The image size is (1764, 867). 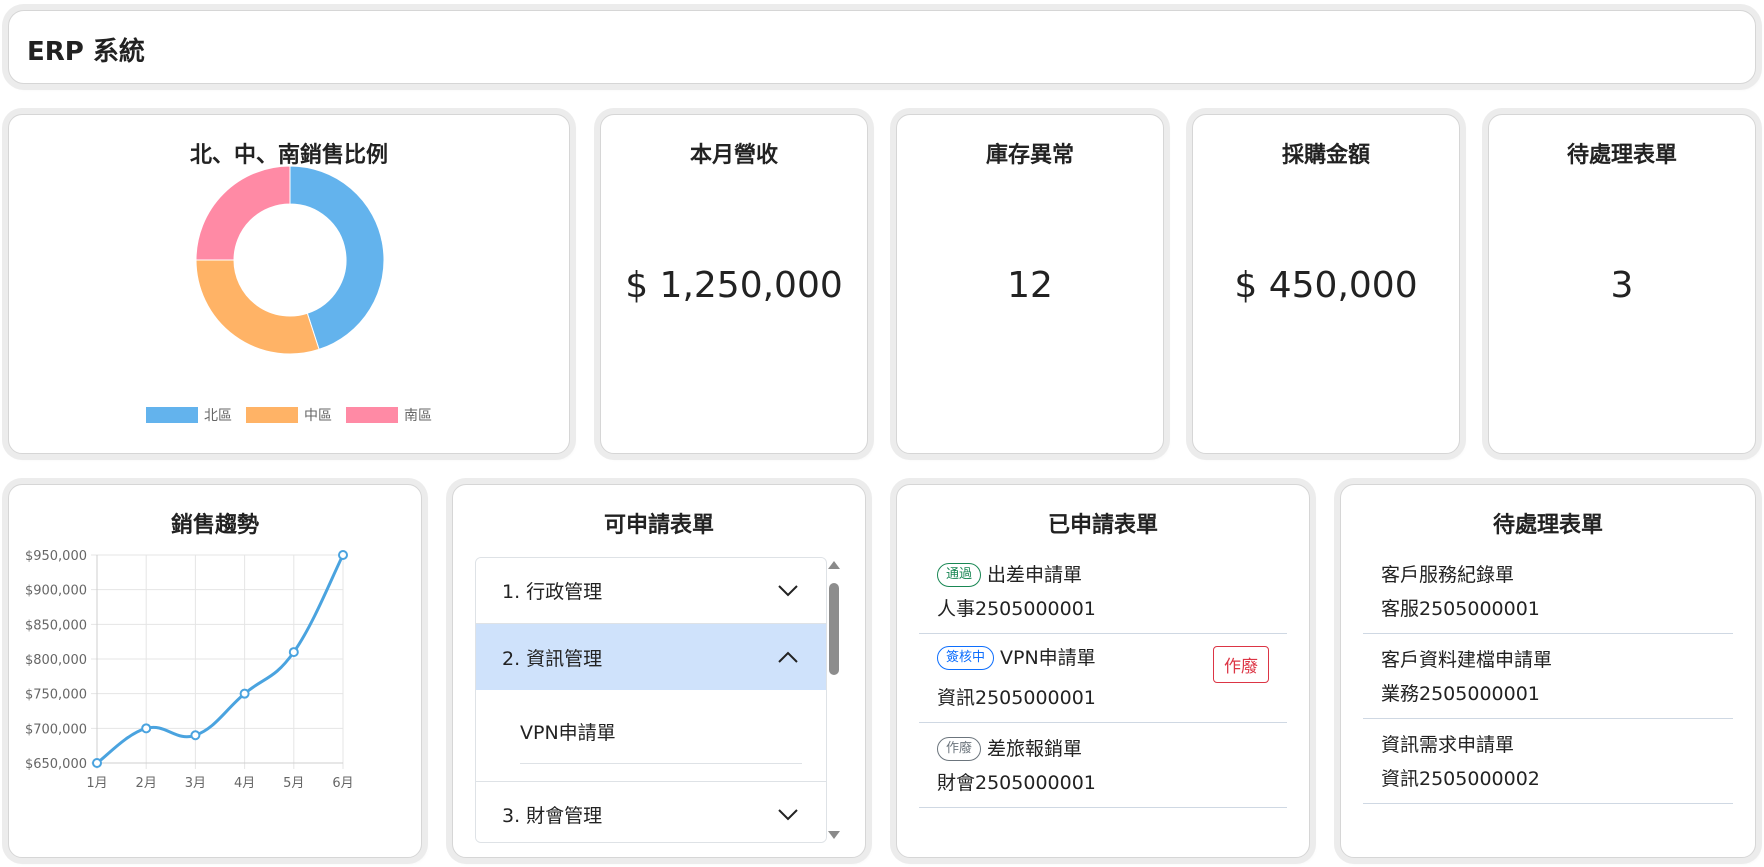 What do you see at coordinates (834, 700) in the screenshot?
I see `accordion-scrollbar` at bounding box center [834, 700].